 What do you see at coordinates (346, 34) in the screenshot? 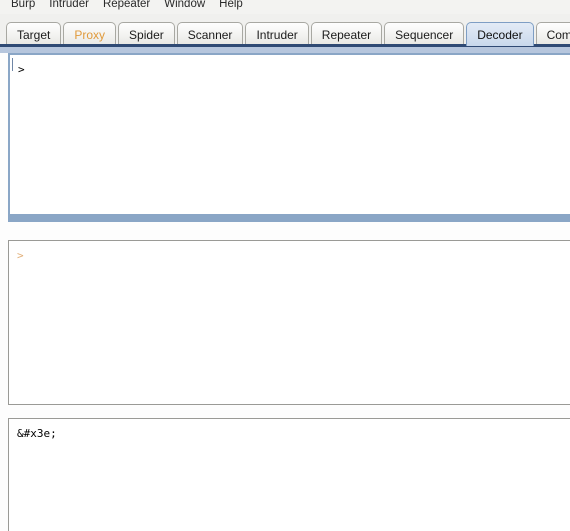
I see `tab-repeater: Repeater` at bounding box center [346, 34].